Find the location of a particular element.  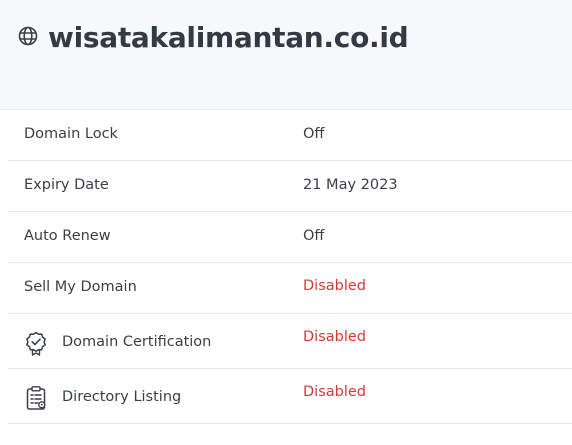

table-row-expiry-date: Expiry Date 21 May 2023 is located at coordinates (290, 186).